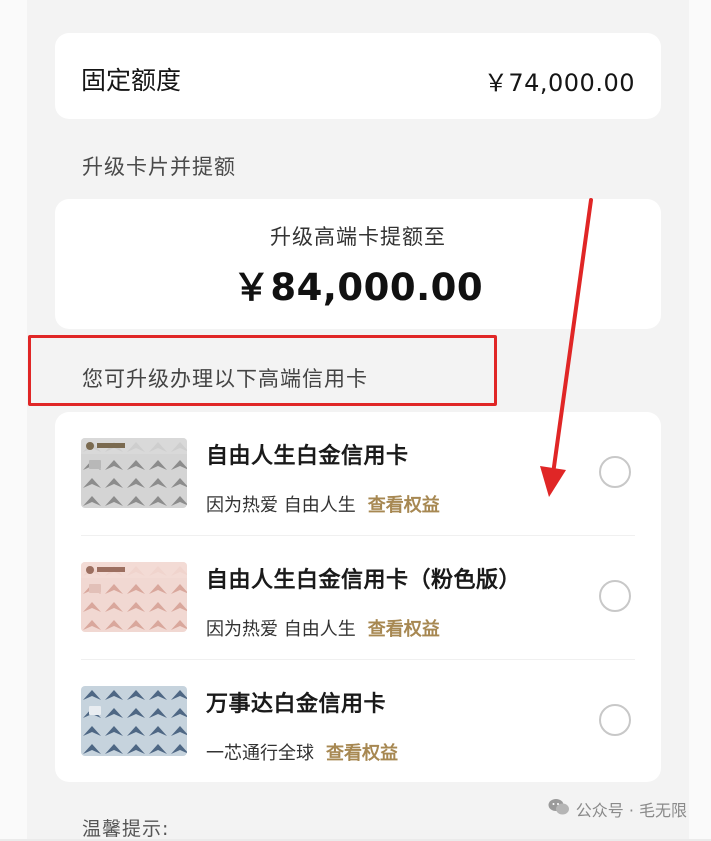  I want to click on card-option-1: 自由人生白金信用卡（粉色版） 因为热爱 自由人生 查看权益, so click(358, 598).